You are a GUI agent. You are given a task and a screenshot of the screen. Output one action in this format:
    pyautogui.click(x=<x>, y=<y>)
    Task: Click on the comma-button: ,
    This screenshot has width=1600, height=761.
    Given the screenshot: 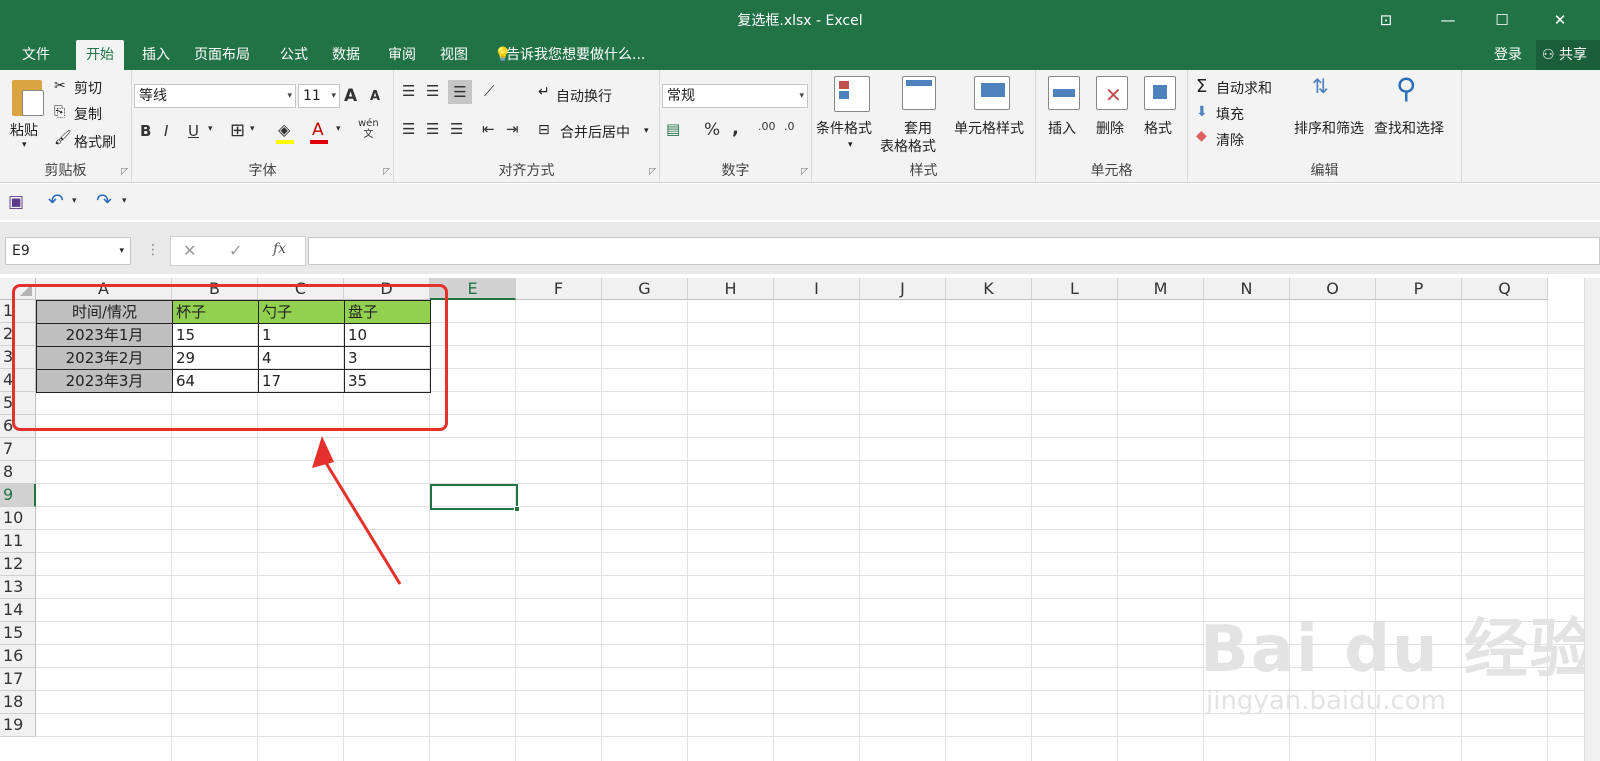 What is the action you would take?
    pyautogui.click(x=735, y=128)
    